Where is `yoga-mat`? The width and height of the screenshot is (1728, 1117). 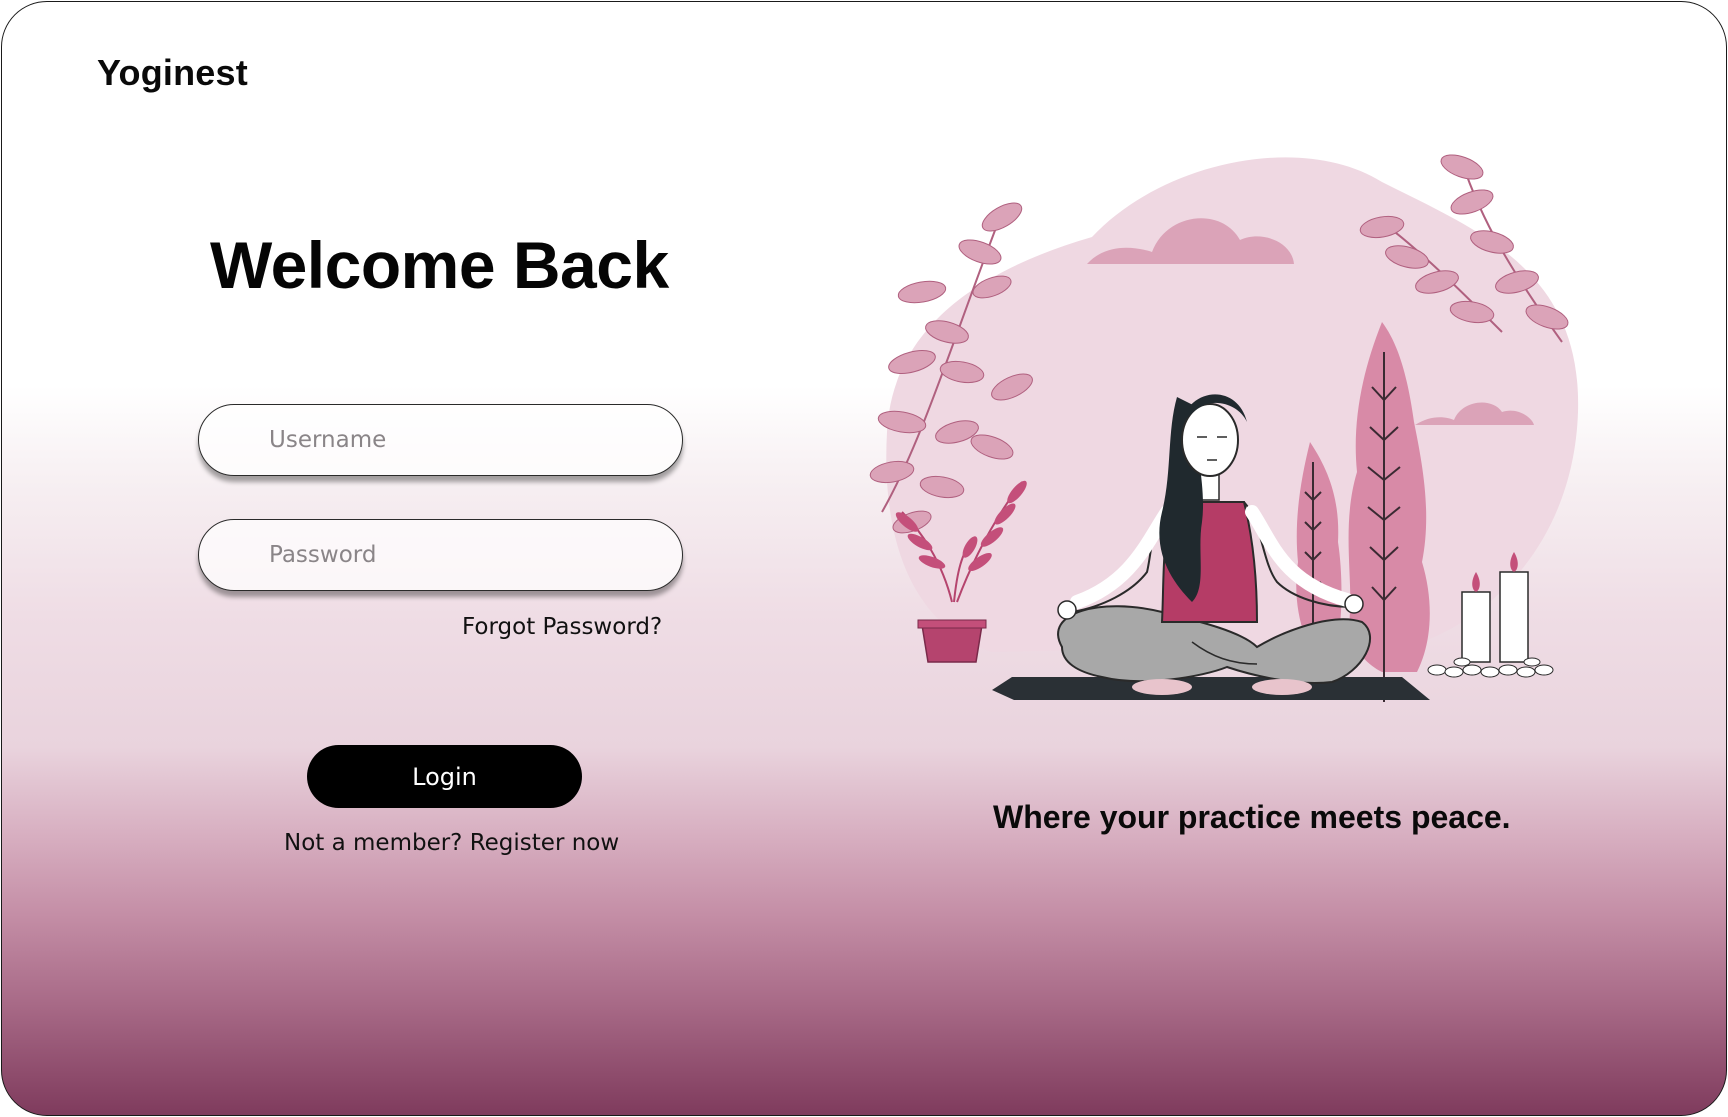
yoga-mat is located at coordinates (1211, 688).